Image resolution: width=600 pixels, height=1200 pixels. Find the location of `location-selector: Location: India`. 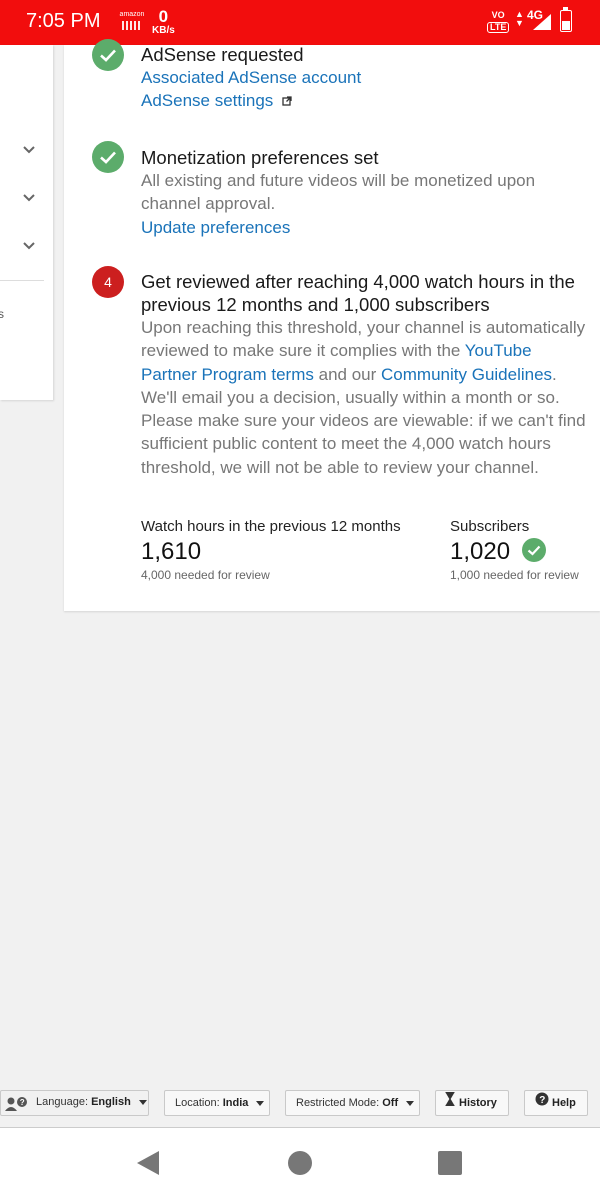

location-selector: Location: India is located at coordinates (217, 1103).